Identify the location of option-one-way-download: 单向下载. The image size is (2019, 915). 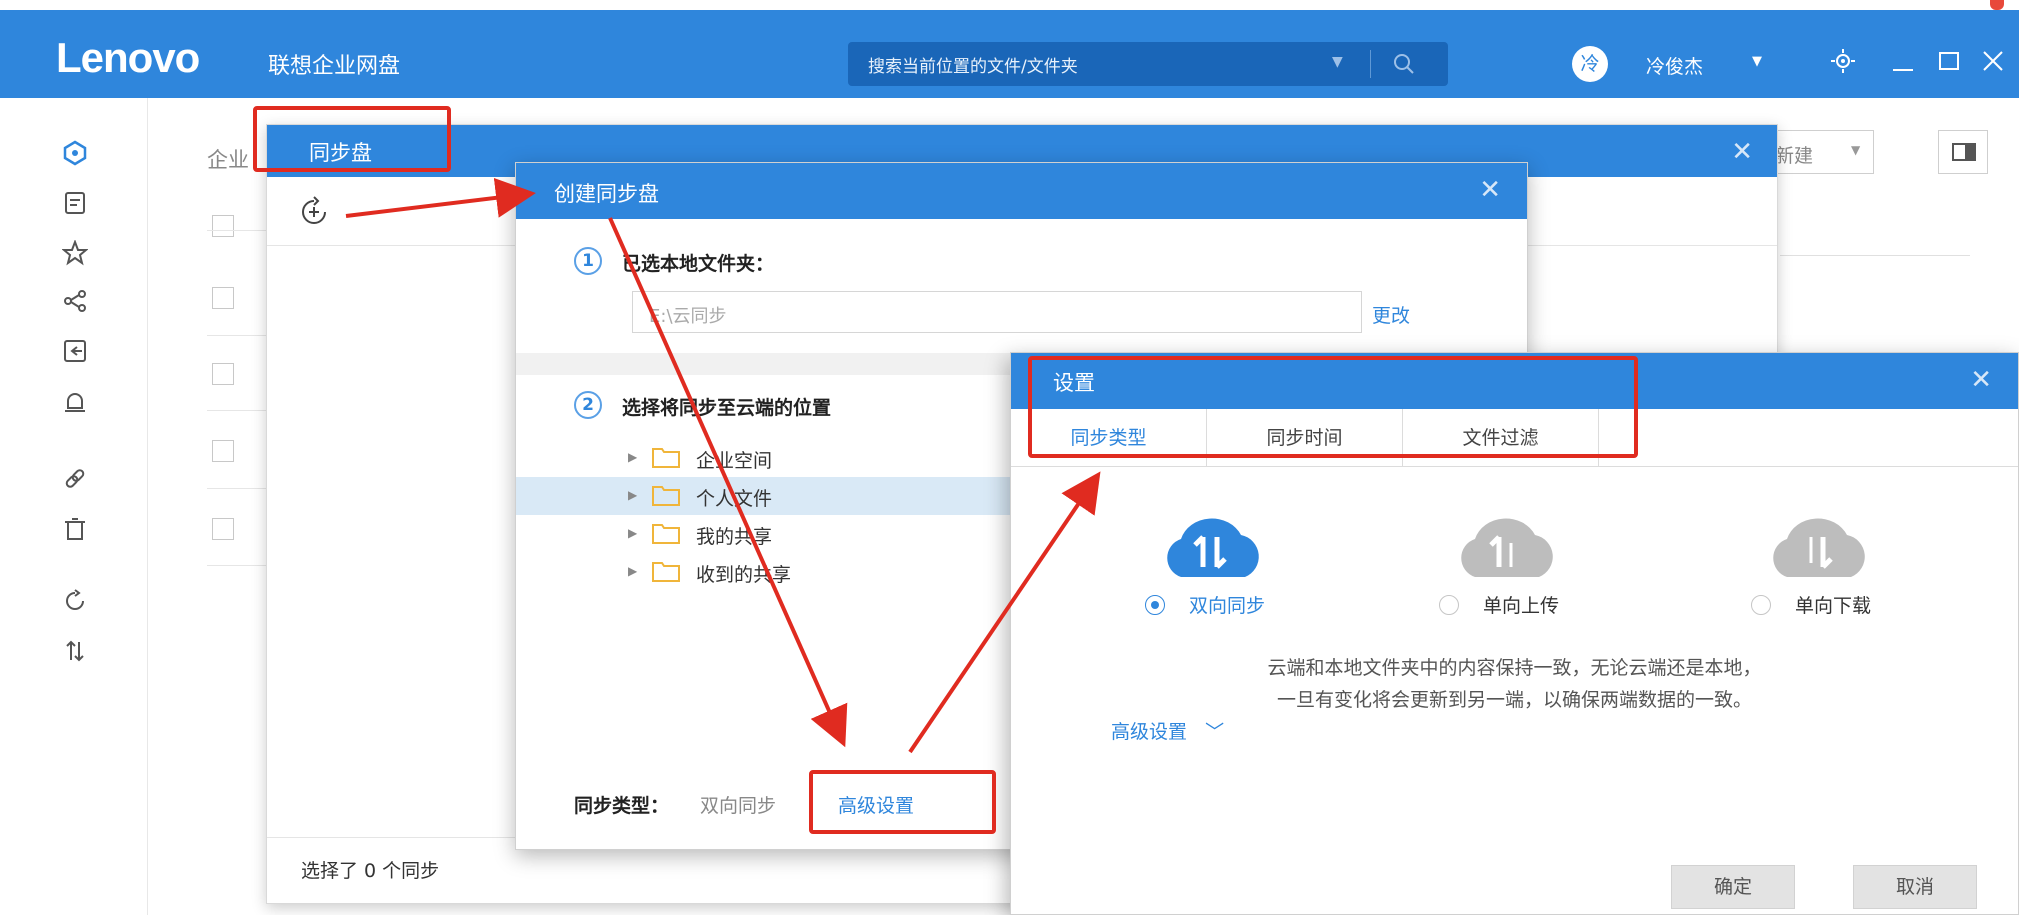
(1826, 573).